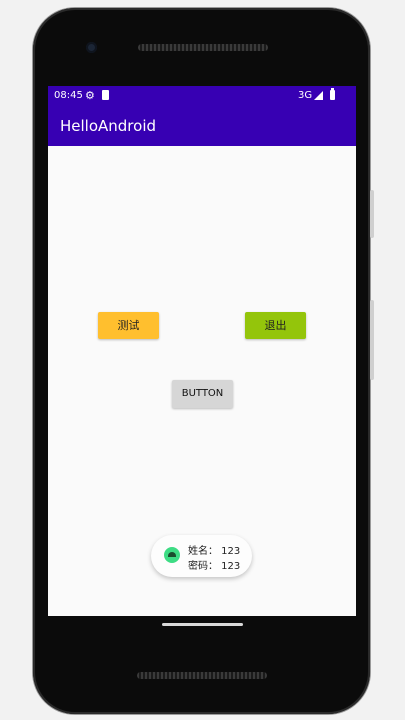 The width and height of the screenshot is (405, 720). Describe the element at coordinates (275, 325) in the screenshot. I see `exit-button: 退出` at that location.